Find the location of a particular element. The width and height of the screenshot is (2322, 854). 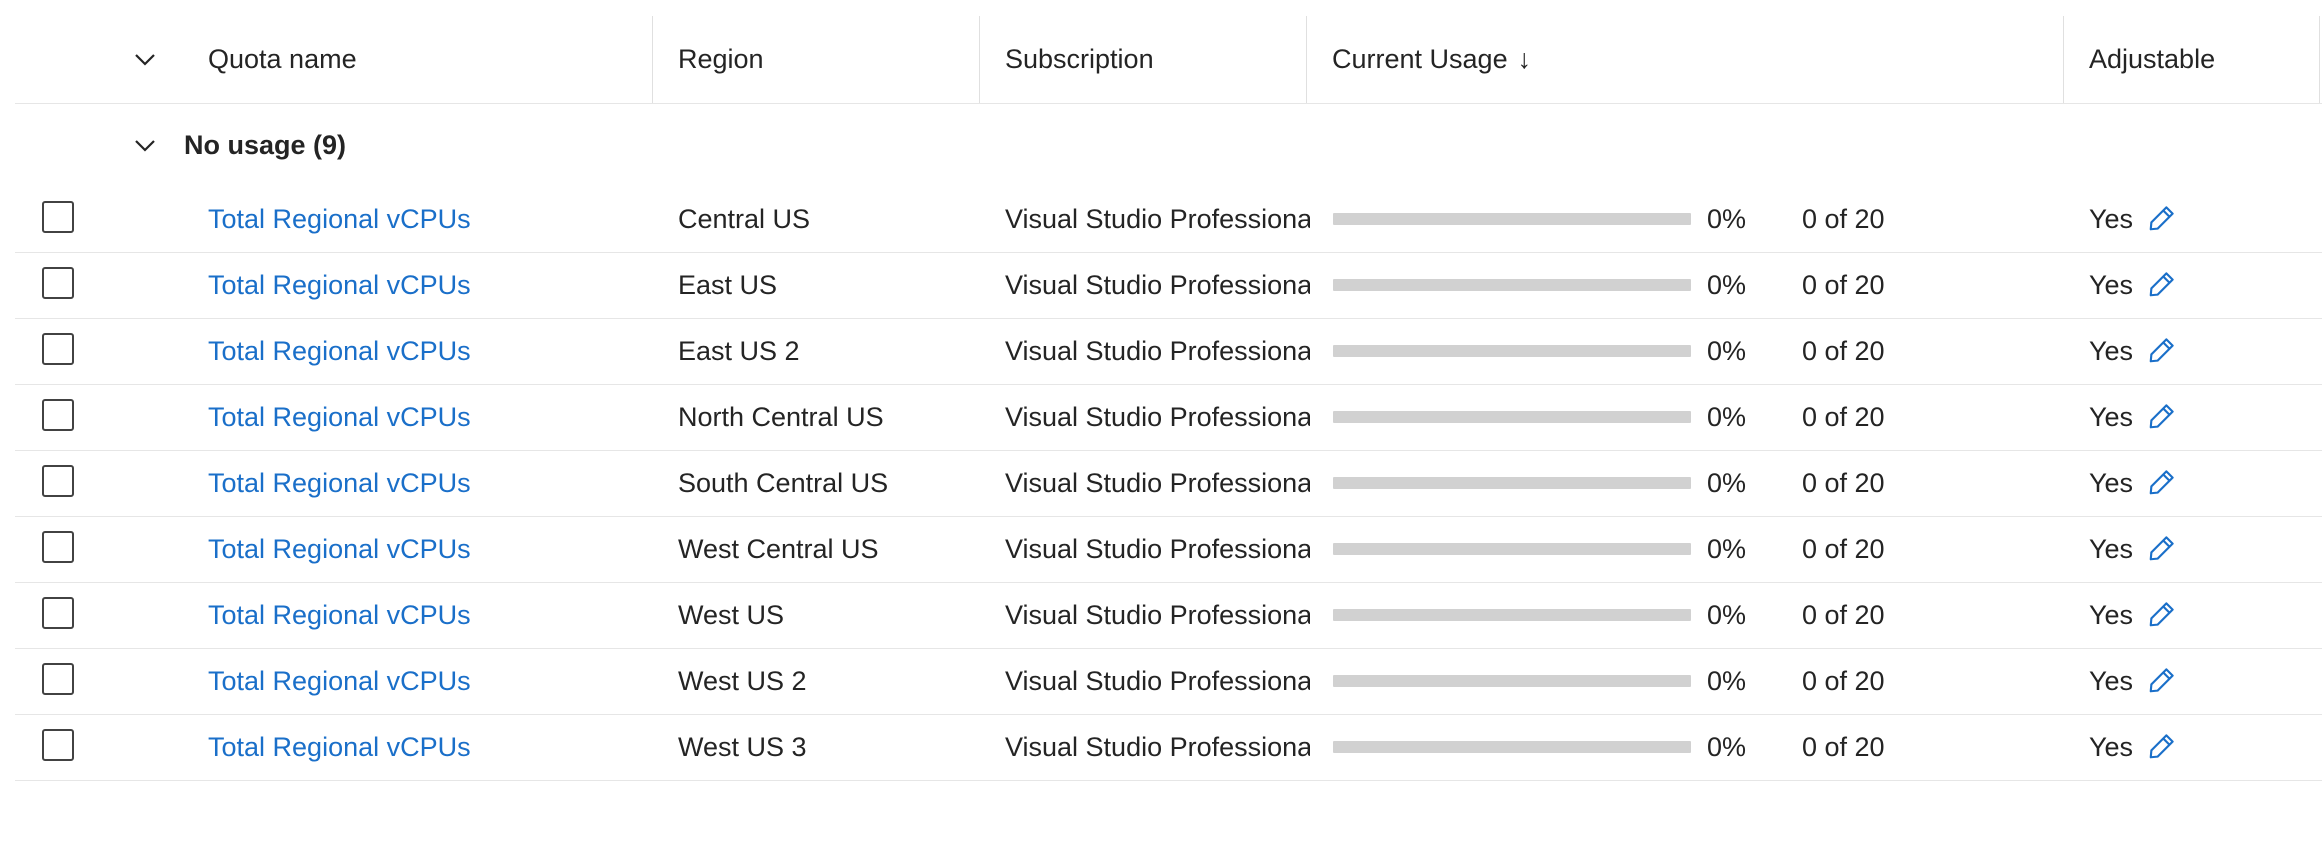

column-header-label: Quota name is located at coordinates (282, 59).